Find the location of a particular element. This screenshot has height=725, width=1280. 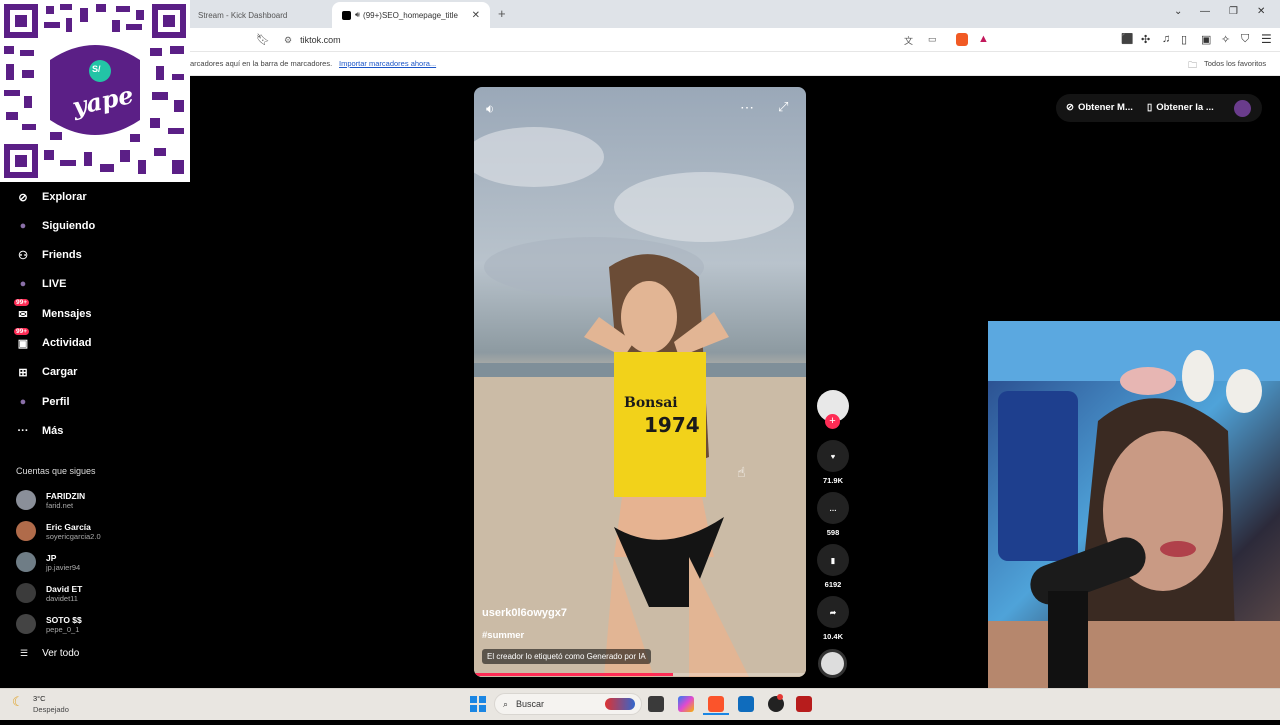

qr-badge: S/ is located at coordinates (96, 69).